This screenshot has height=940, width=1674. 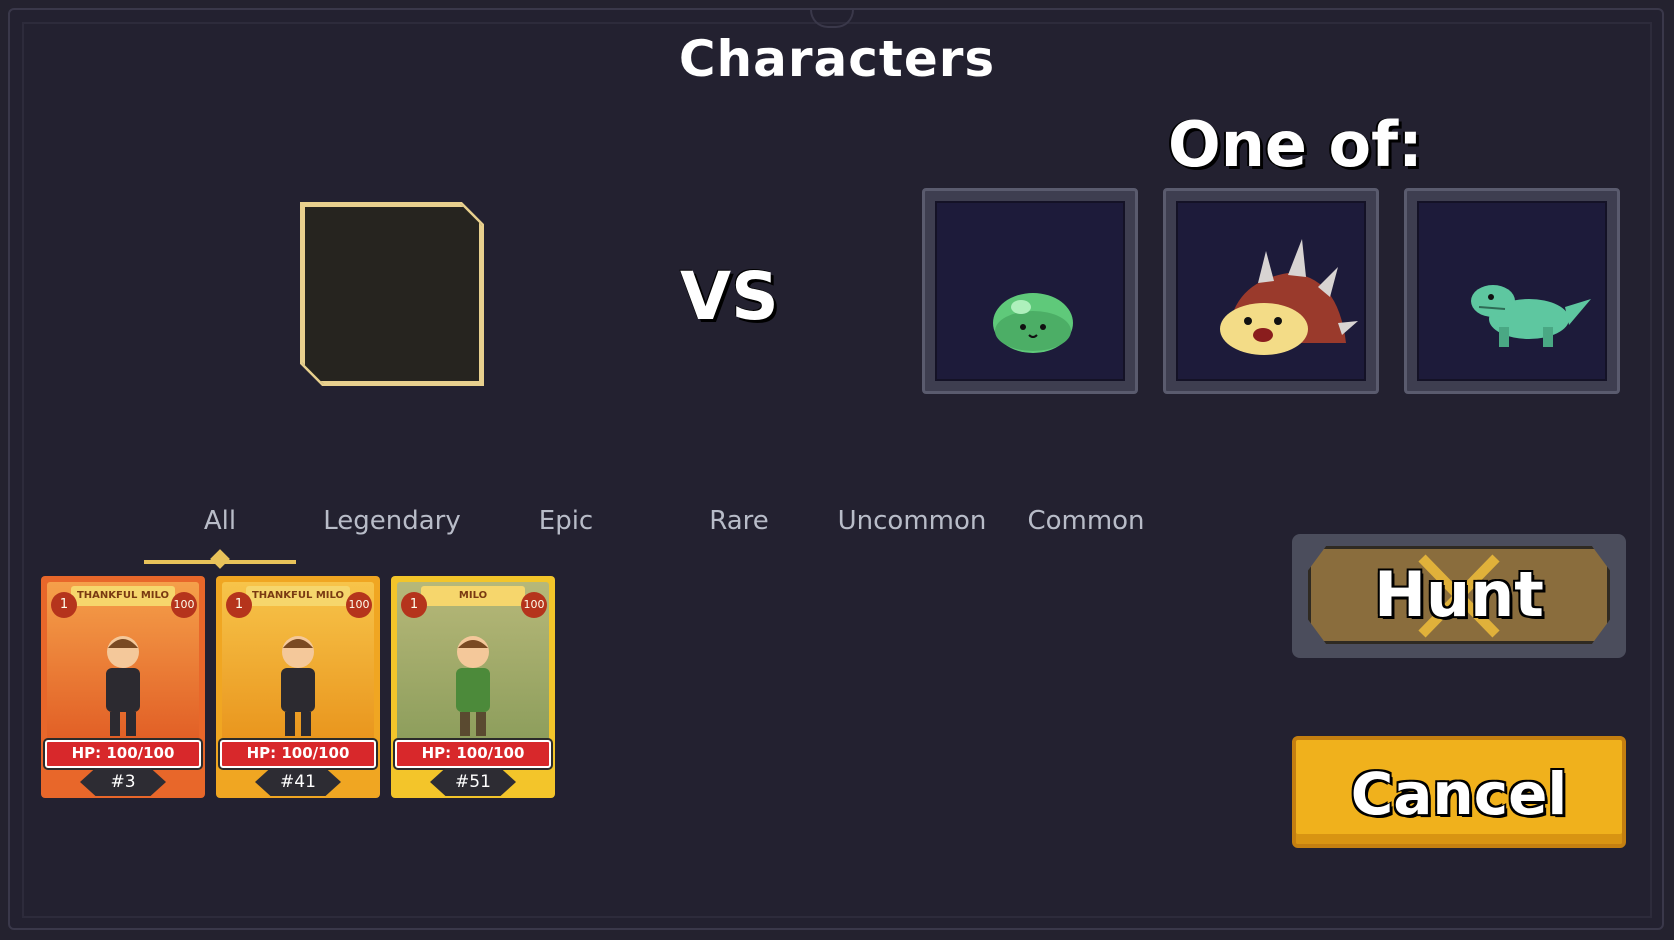 What do you see at coordinates (1033, 323) in the screenshot?
I see `slime-icon` at bounding box center [1033, 323].